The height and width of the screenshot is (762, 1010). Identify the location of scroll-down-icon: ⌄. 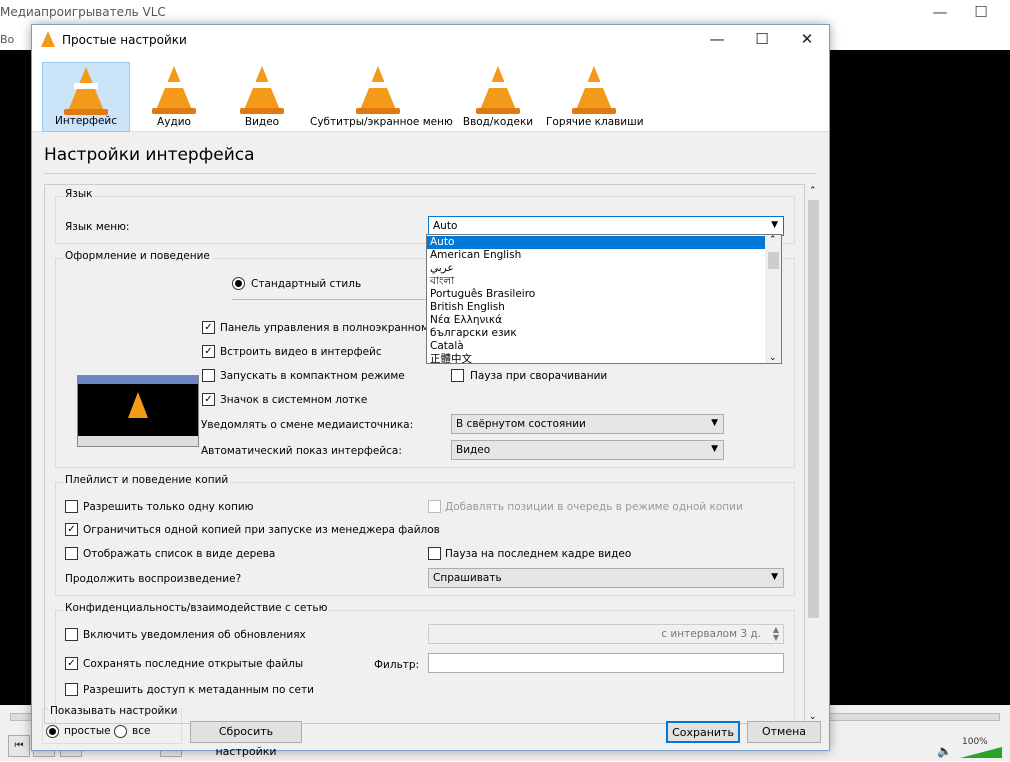
(773, 358).